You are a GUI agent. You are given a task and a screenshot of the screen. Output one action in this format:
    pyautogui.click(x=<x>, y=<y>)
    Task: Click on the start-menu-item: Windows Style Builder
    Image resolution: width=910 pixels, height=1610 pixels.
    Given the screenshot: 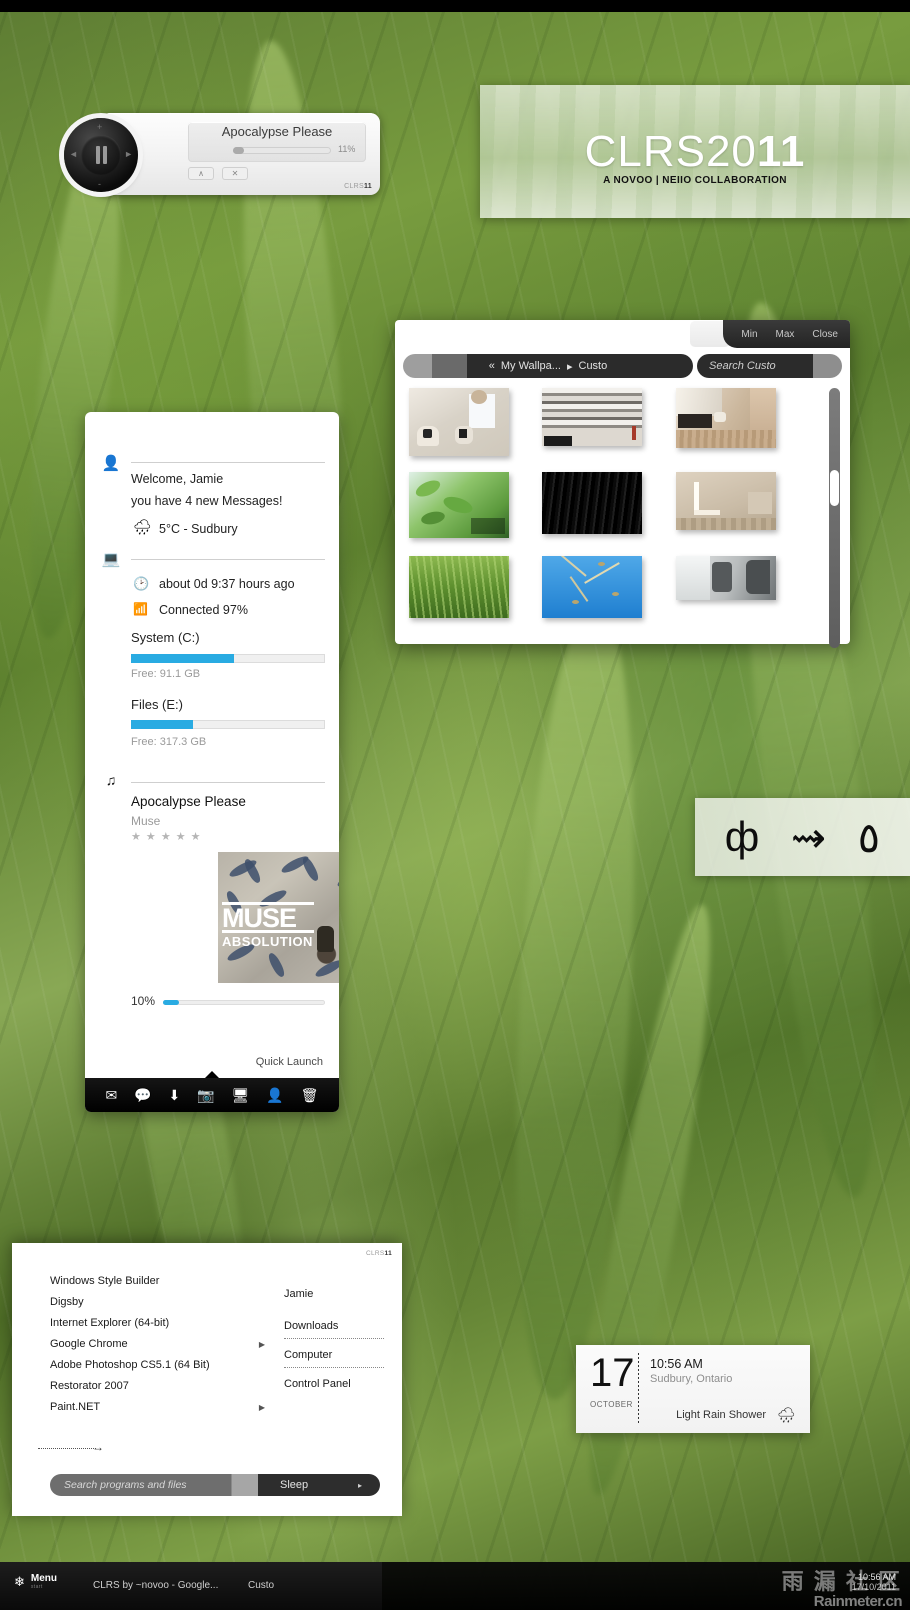 What is the action you would take?
    pyautogui.click(x=157, y=1281)
    